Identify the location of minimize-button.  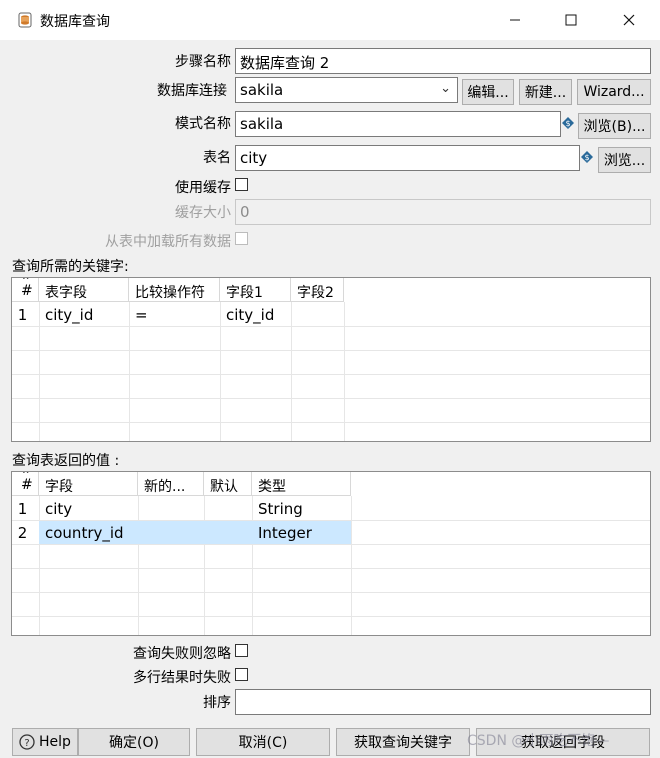
(515, 20).